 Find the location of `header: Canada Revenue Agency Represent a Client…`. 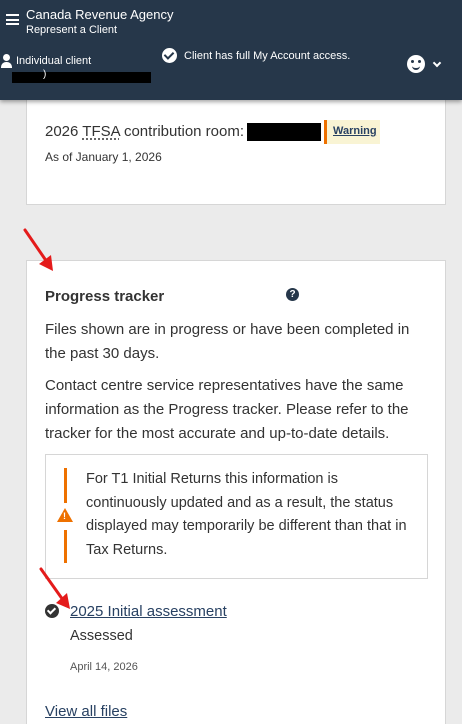

header: Canada Revenue Agency Represent a Client… is located at coordinates (231, 50).